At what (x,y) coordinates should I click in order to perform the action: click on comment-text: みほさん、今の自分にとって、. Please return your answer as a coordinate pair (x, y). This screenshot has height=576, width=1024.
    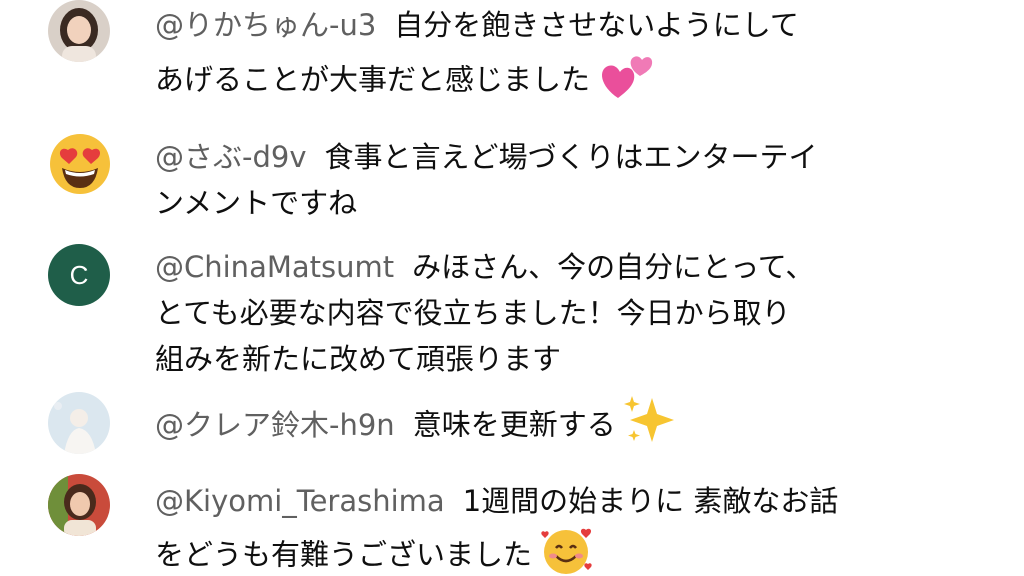
    Looking at the image, I should click on (613, 267).